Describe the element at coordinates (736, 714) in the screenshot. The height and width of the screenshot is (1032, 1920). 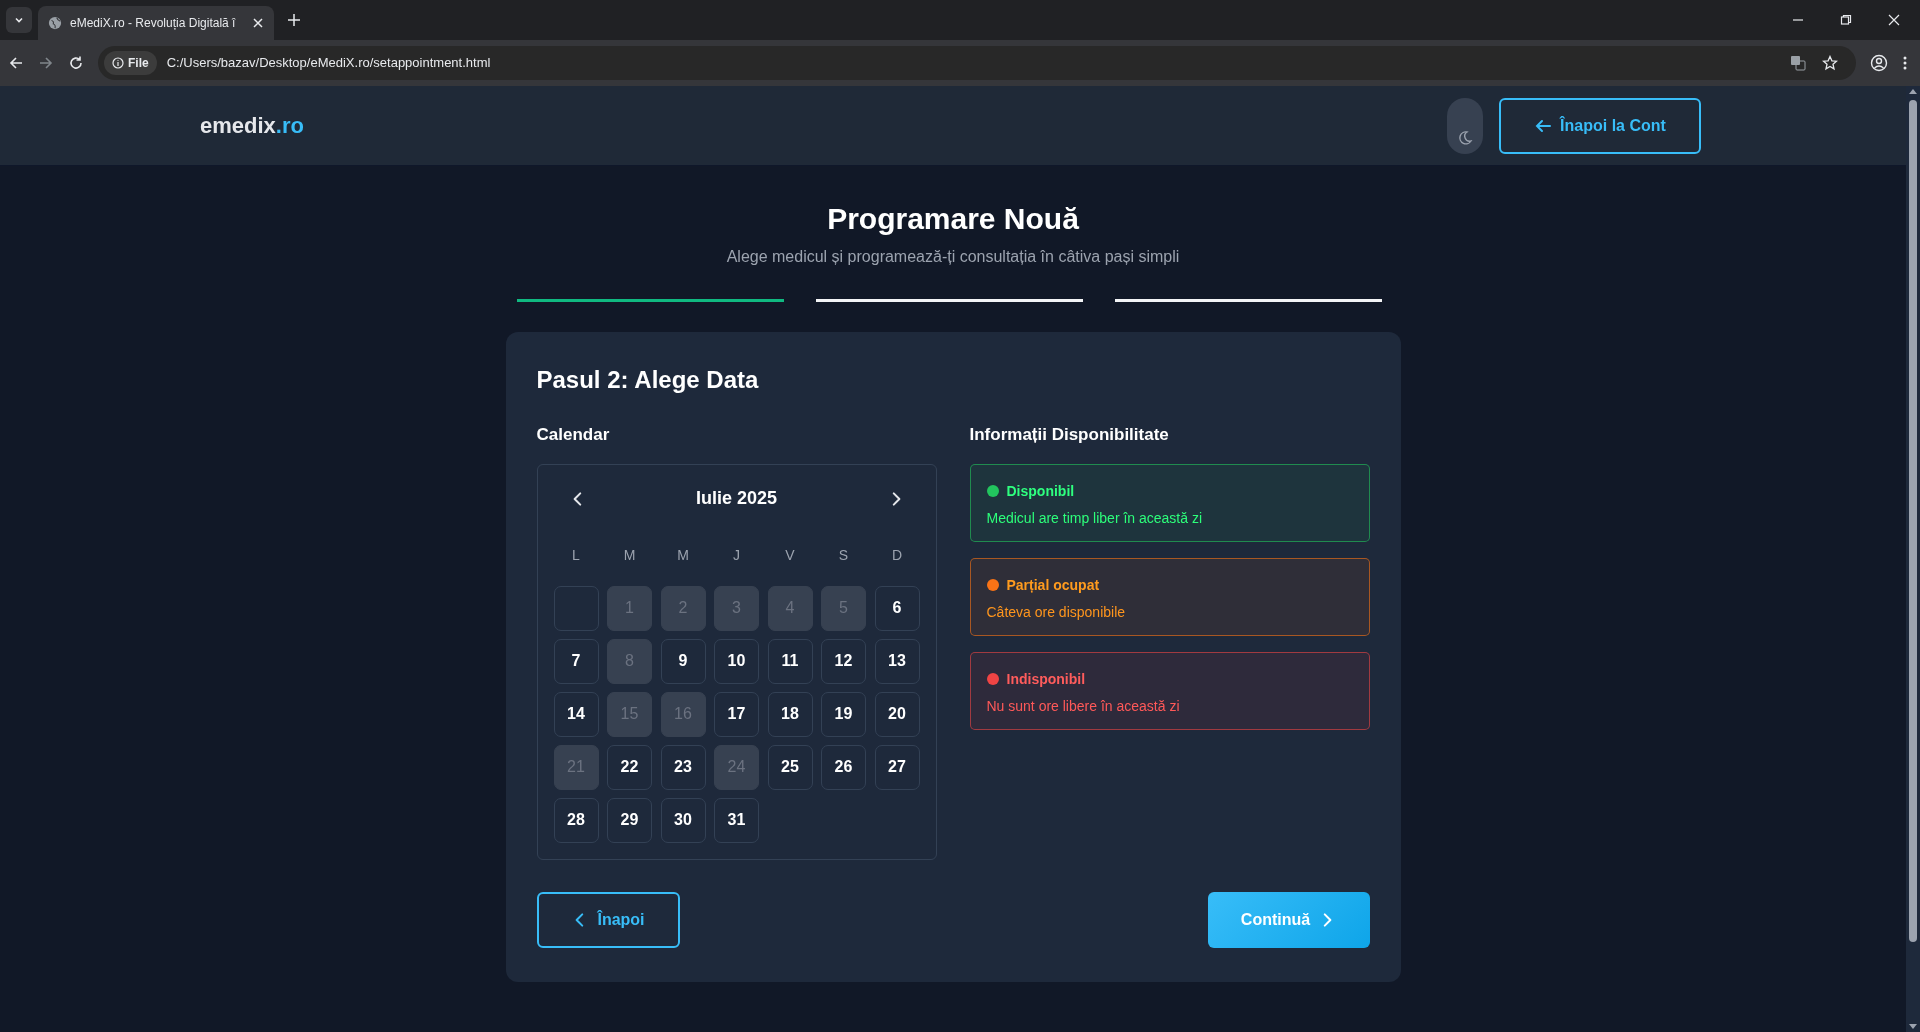
I see `calendar-day: 17` at that location.